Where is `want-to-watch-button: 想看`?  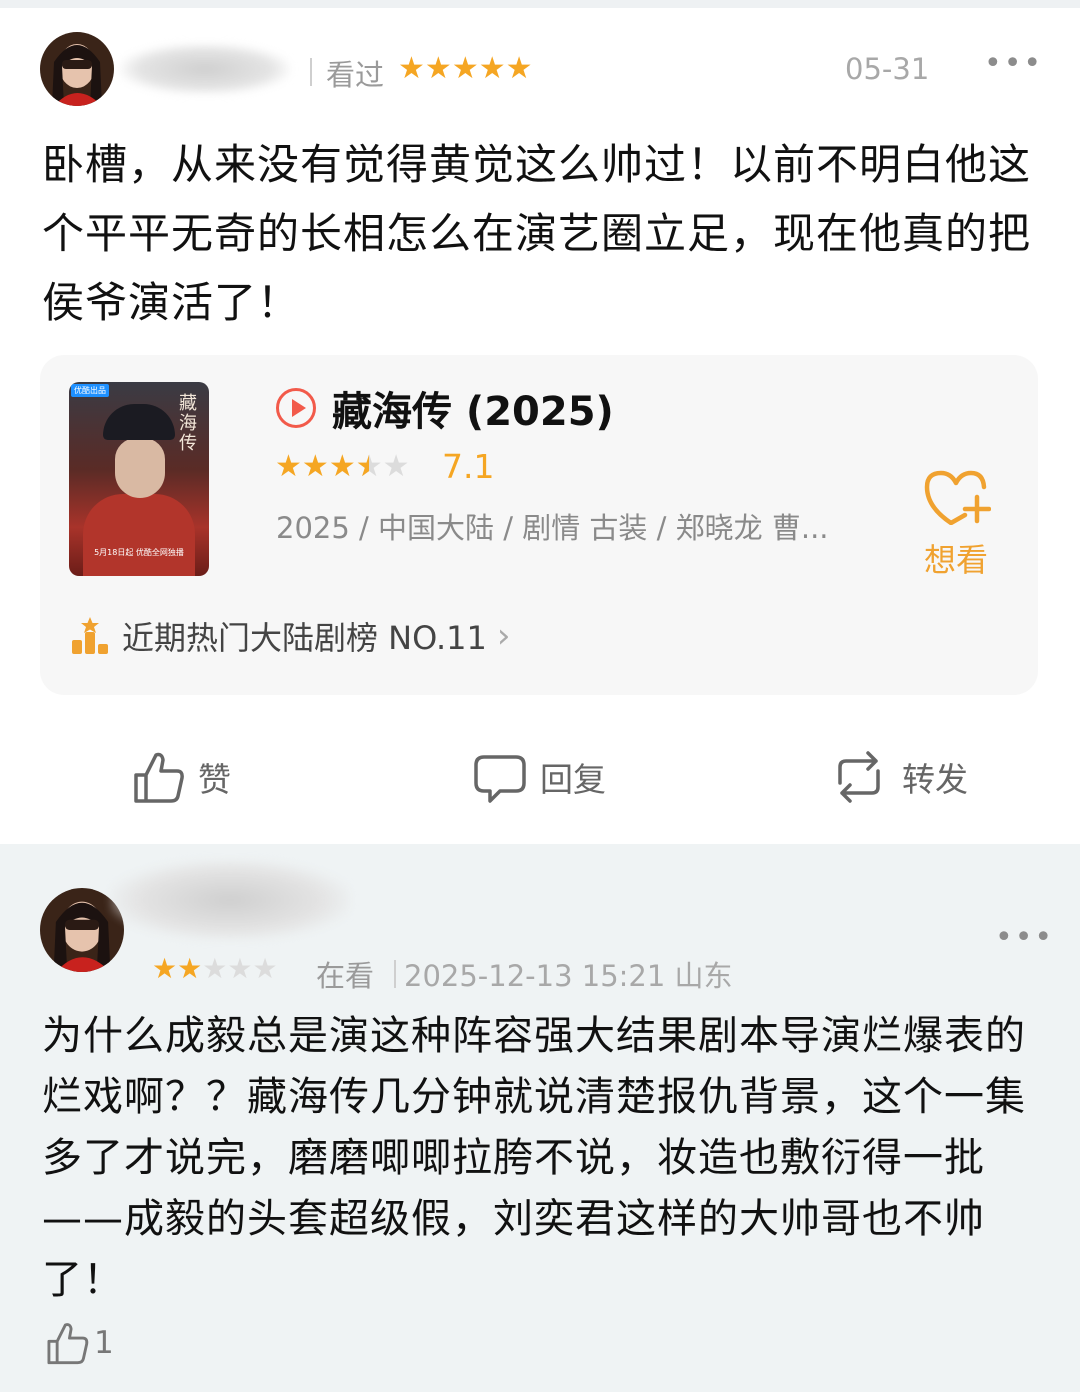 want-to-watch-button: 想看 is located at coordinates (956, 523).